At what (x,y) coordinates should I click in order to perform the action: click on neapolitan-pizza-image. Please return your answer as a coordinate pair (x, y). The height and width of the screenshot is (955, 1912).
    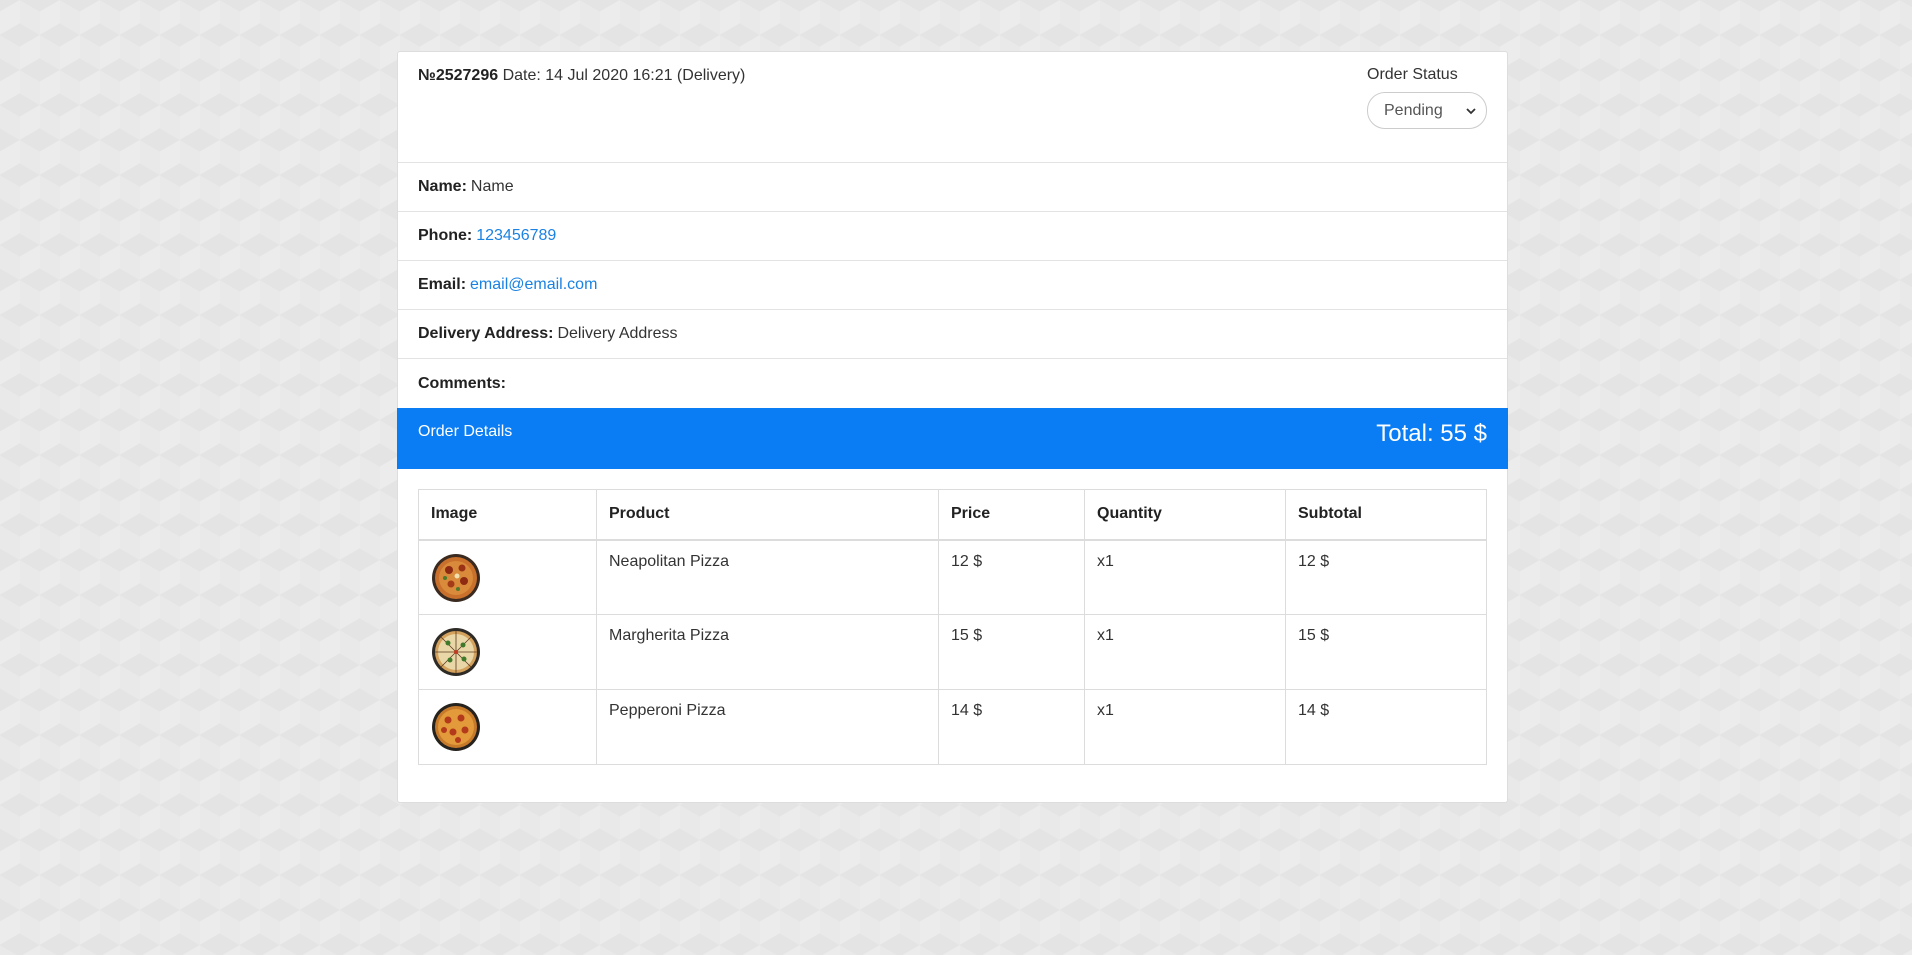
    Looking at the image, I should click on (456, 577).